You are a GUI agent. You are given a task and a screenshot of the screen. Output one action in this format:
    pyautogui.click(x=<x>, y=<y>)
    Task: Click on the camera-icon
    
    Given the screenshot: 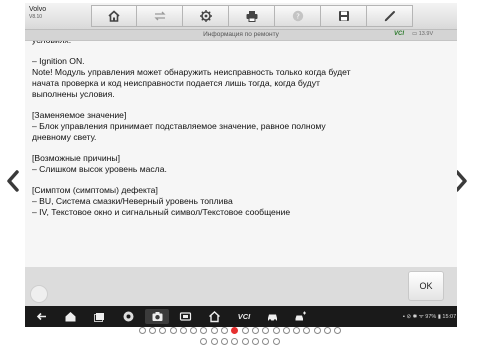 What is the action you would take?
    pyautogui.click(x=157, y=316)
    